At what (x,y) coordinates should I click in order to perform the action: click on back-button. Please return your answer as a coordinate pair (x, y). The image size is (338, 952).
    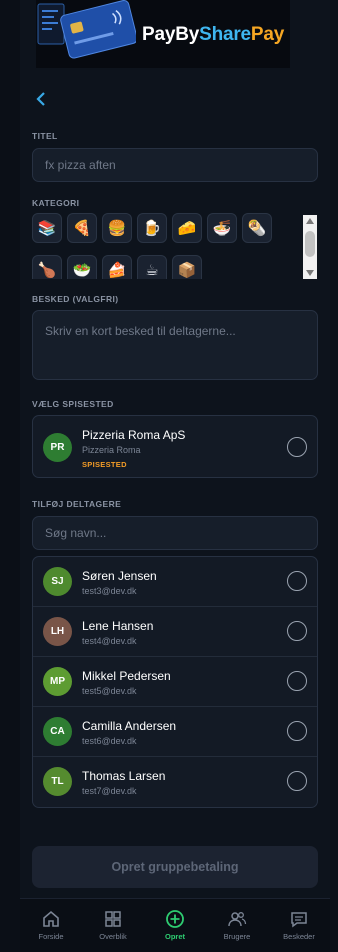
    Looking at the image, I should click on (43, 100).